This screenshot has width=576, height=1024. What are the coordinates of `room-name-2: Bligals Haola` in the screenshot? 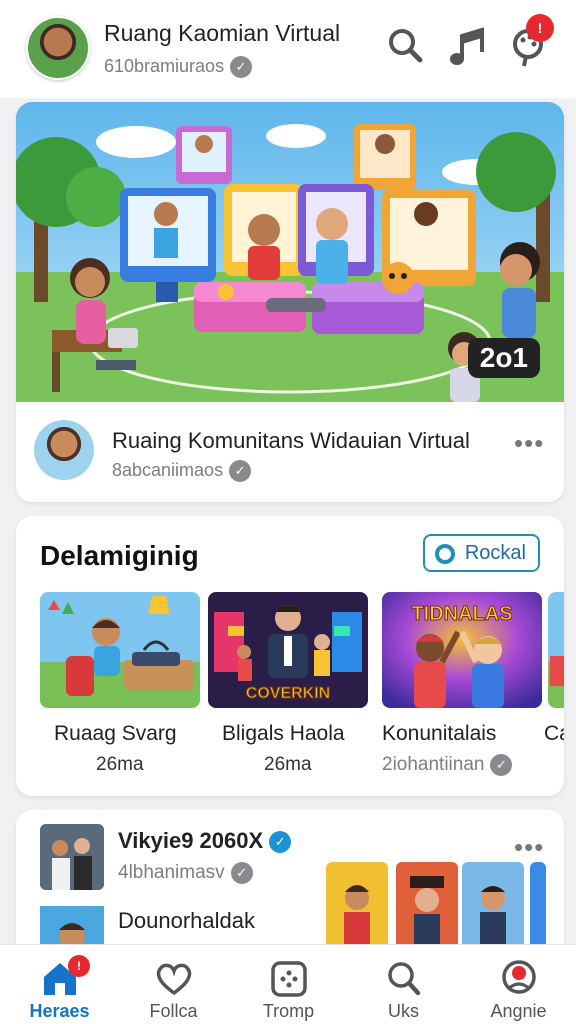 It's located at (283, 734).